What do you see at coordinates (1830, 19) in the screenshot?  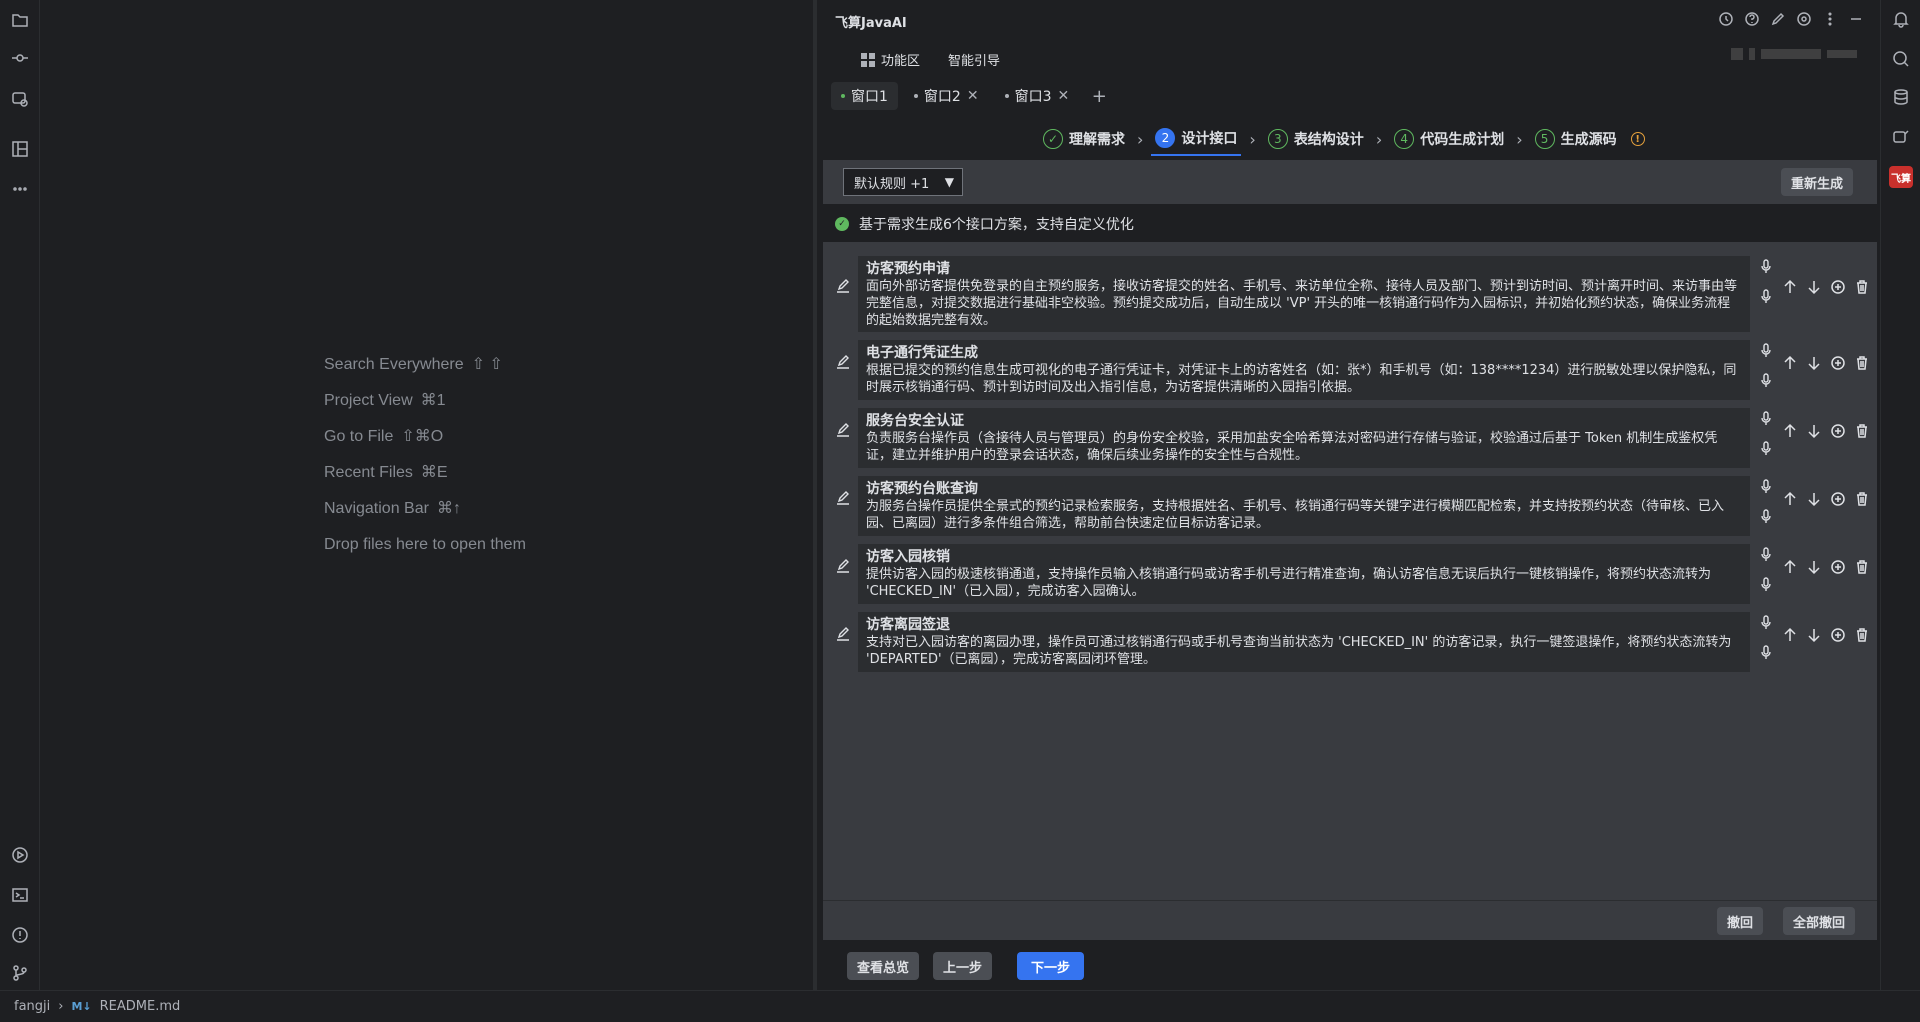 I see `more-vertical-icon` at bounding box center [1830, 19].